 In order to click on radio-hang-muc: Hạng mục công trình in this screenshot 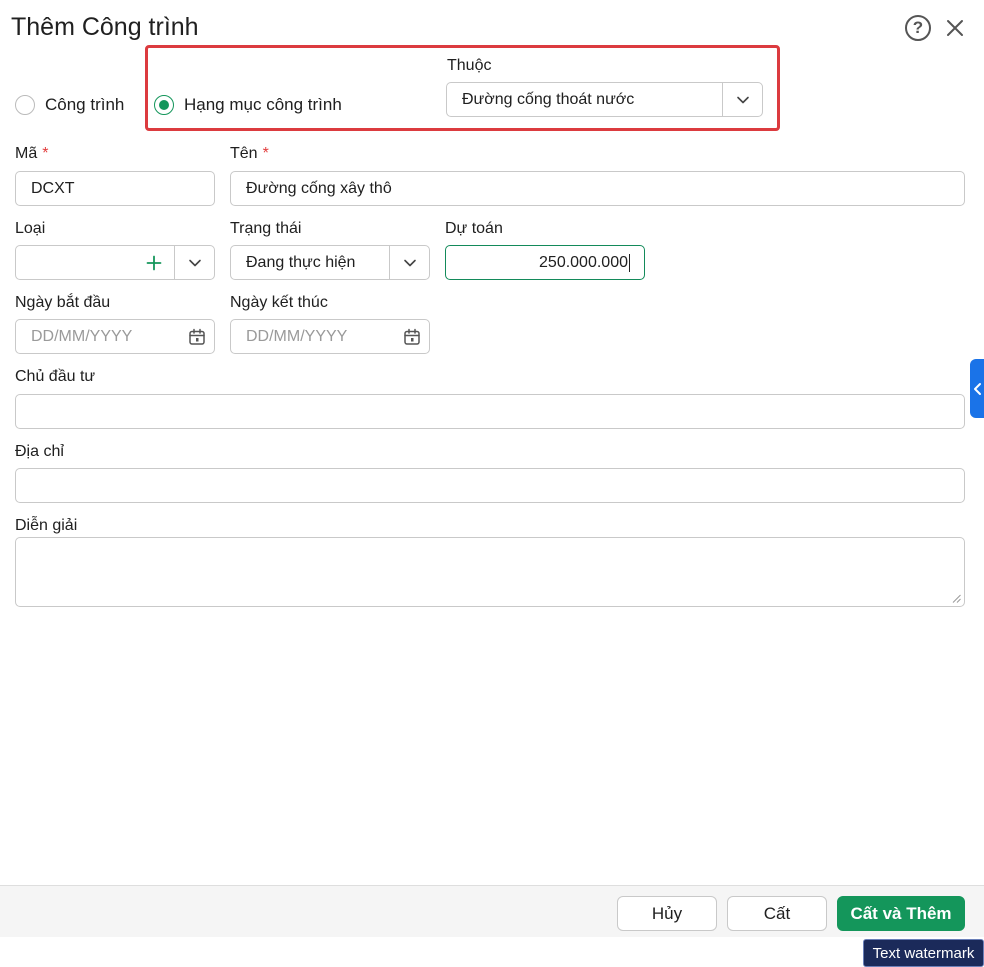, I will do `click(248, 105)`.